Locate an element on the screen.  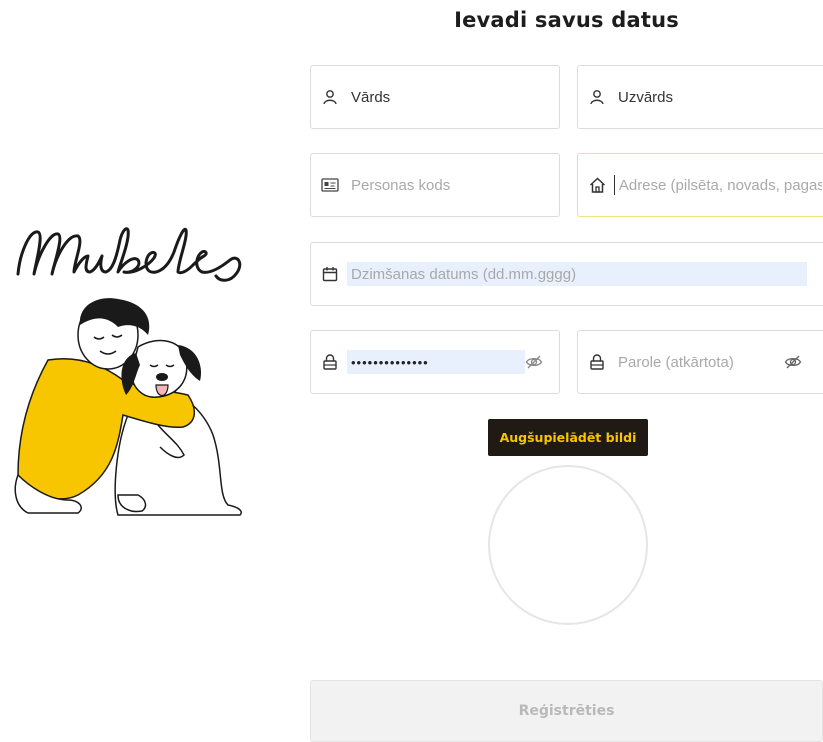
page-title: Ievadi savus datus is located at coordinates (566, 20).